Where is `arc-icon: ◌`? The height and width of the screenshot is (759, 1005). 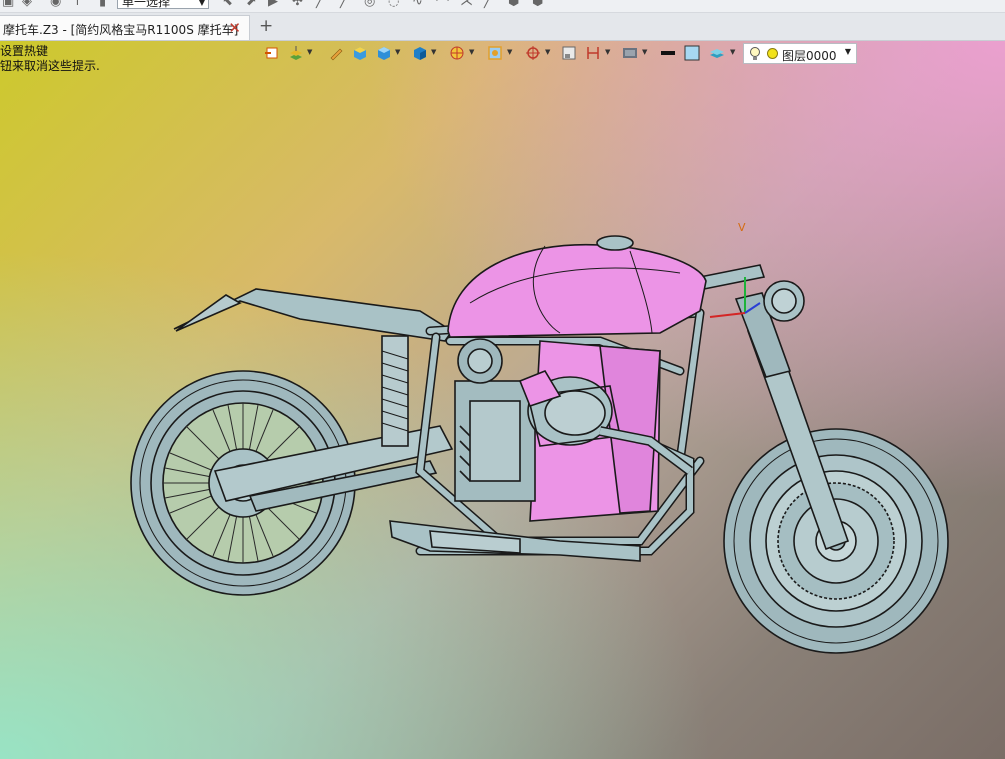
arc-icon: ◌ is located at coordinates (393, 4).